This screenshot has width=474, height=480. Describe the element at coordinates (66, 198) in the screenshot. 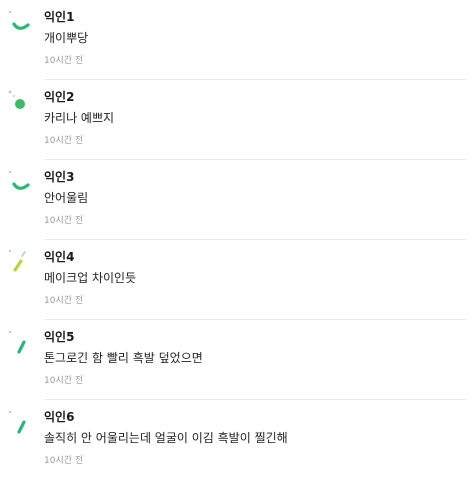

I see `comment-text: 안어울림` at that location.